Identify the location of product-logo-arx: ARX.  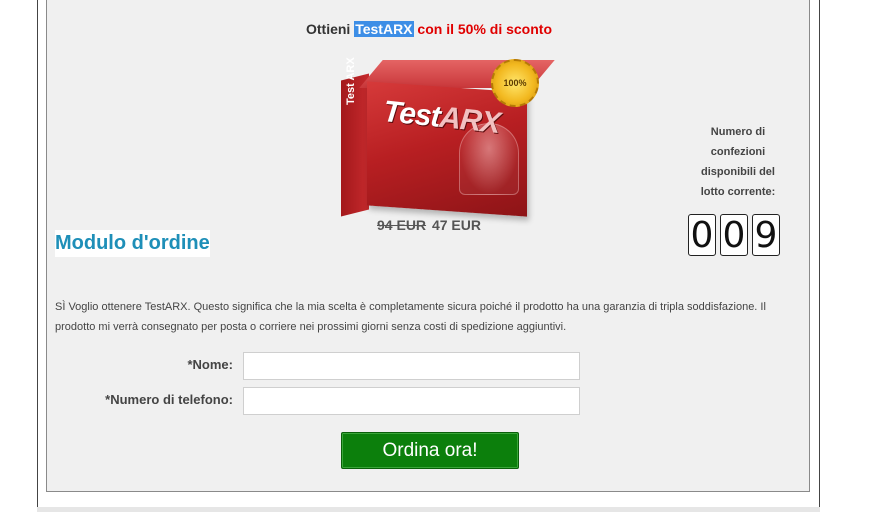
(469, 120).